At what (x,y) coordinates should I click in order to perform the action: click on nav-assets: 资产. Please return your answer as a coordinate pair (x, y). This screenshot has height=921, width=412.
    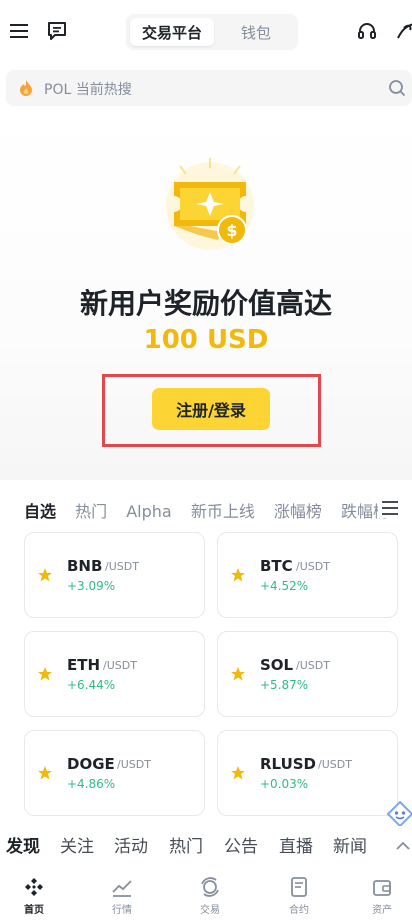
    Looking at the image, I should click on (382, 896).